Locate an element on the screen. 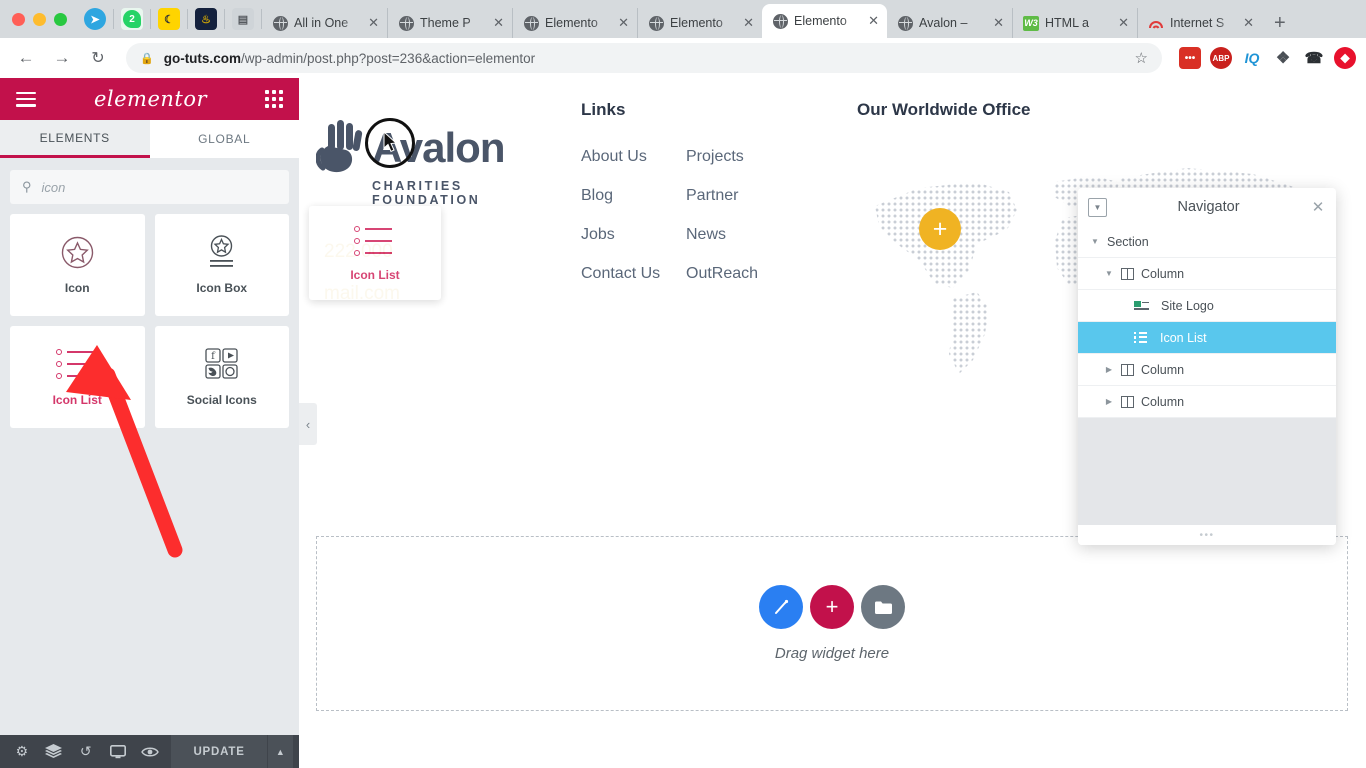 This screenshot has width=1366, height=768. browser-tab-6: W3 HTML a ✕ is located at coordinates (1074, 23).